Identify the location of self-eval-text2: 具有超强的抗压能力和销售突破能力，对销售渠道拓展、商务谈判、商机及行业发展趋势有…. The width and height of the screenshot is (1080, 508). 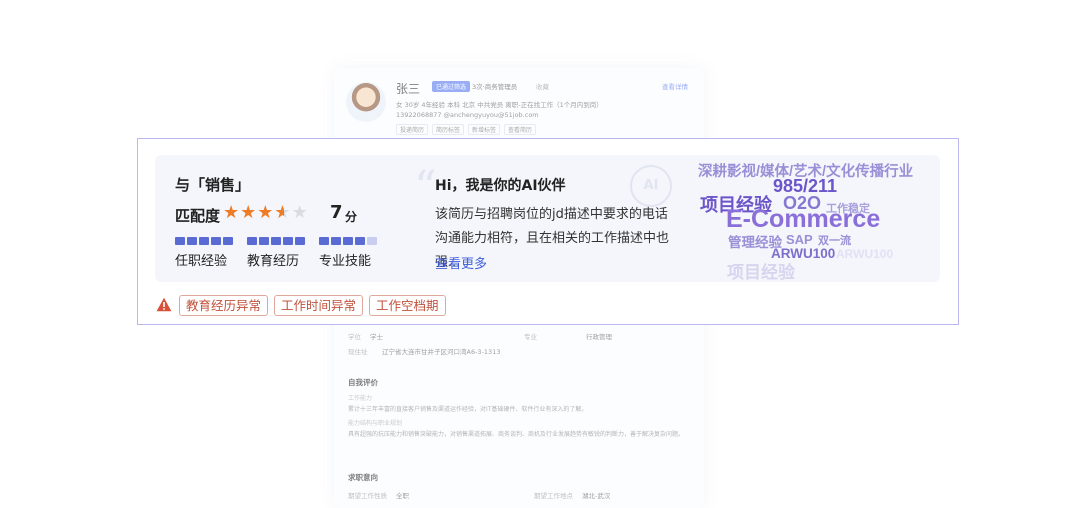
(516, 434).